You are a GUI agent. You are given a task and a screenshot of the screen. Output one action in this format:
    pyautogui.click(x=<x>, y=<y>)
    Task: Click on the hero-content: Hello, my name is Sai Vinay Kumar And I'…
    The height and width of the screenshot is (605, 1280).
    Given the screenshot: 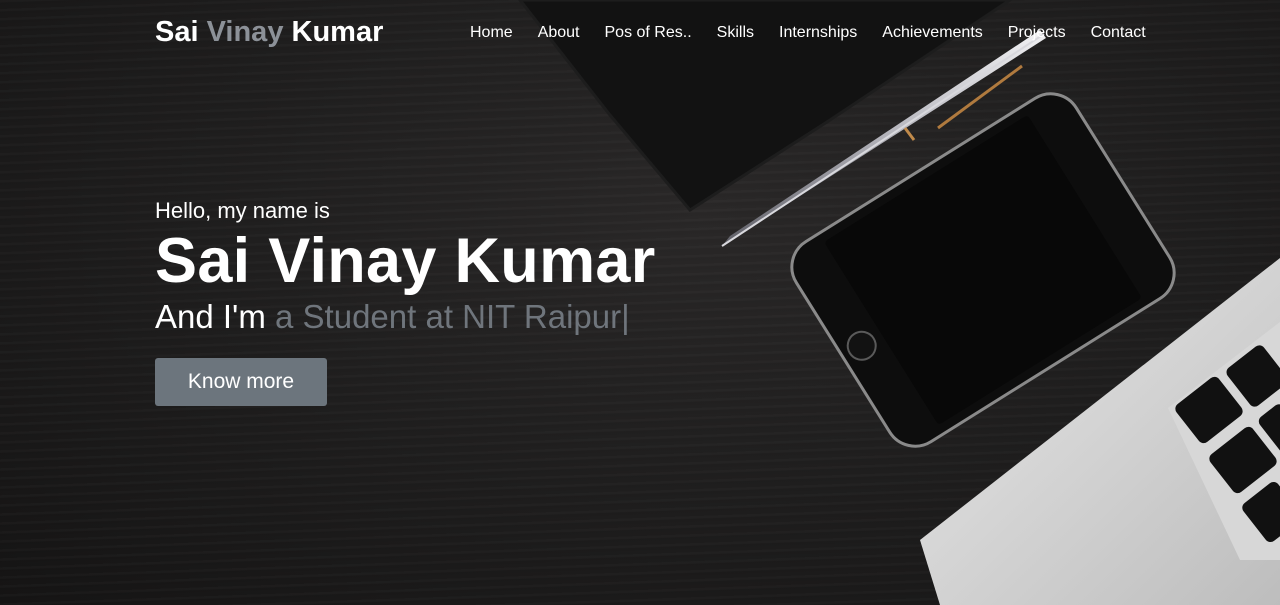 What is the action you would take?
    pyautogui.click(x=405, y=302)
    